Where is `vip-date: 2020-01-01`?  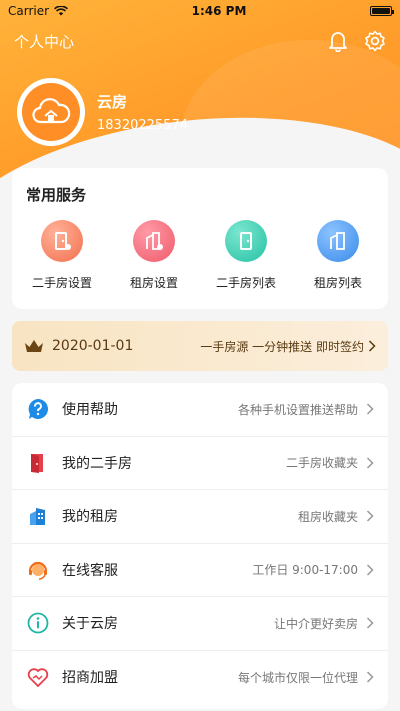 vip-date: 2020-01-01 is located at coordinates (93, 346).